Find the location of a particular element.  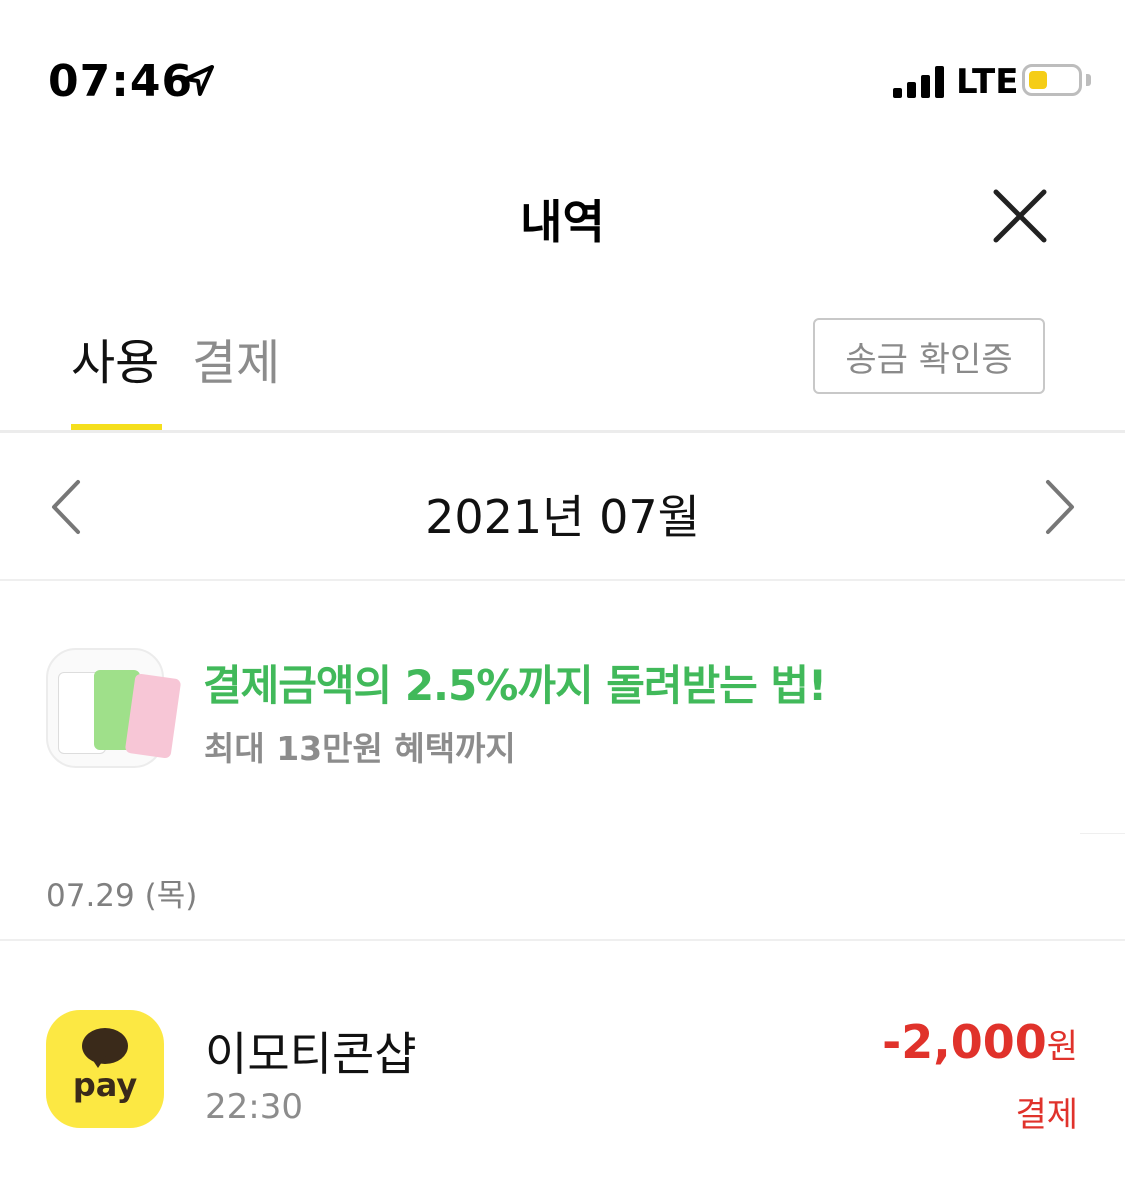

tab-usage: 사용 is located at coordinates (115, 358).